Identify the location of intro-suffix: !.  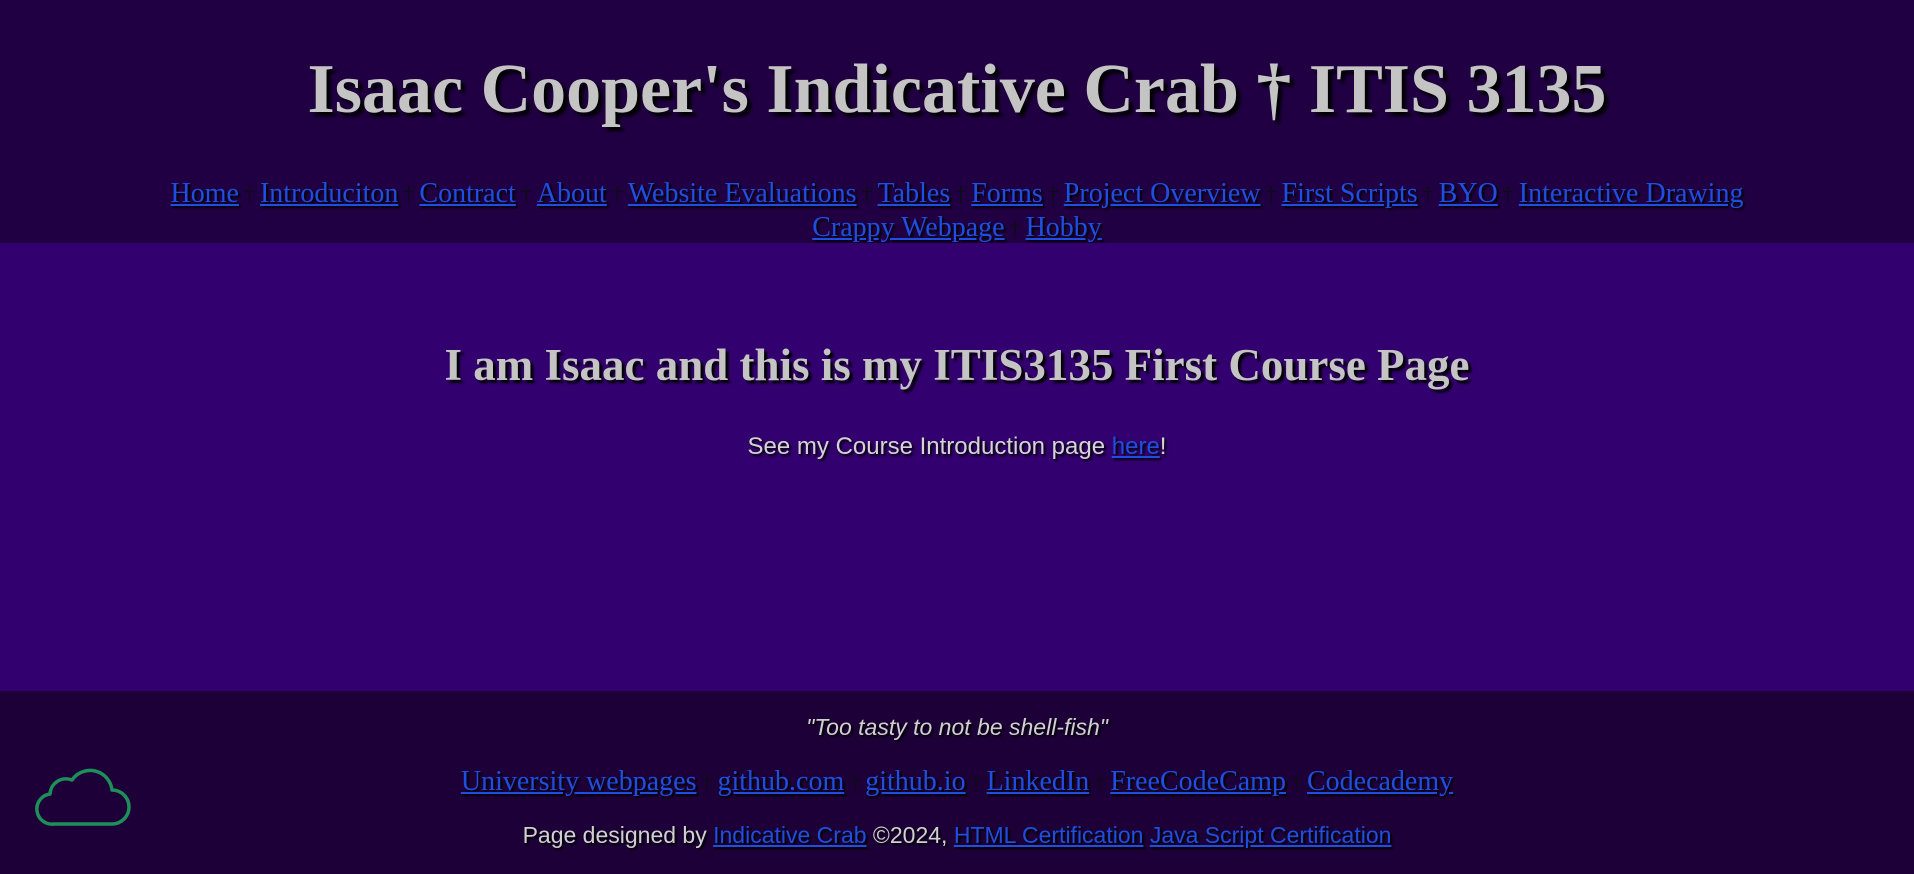
(1163, 446).